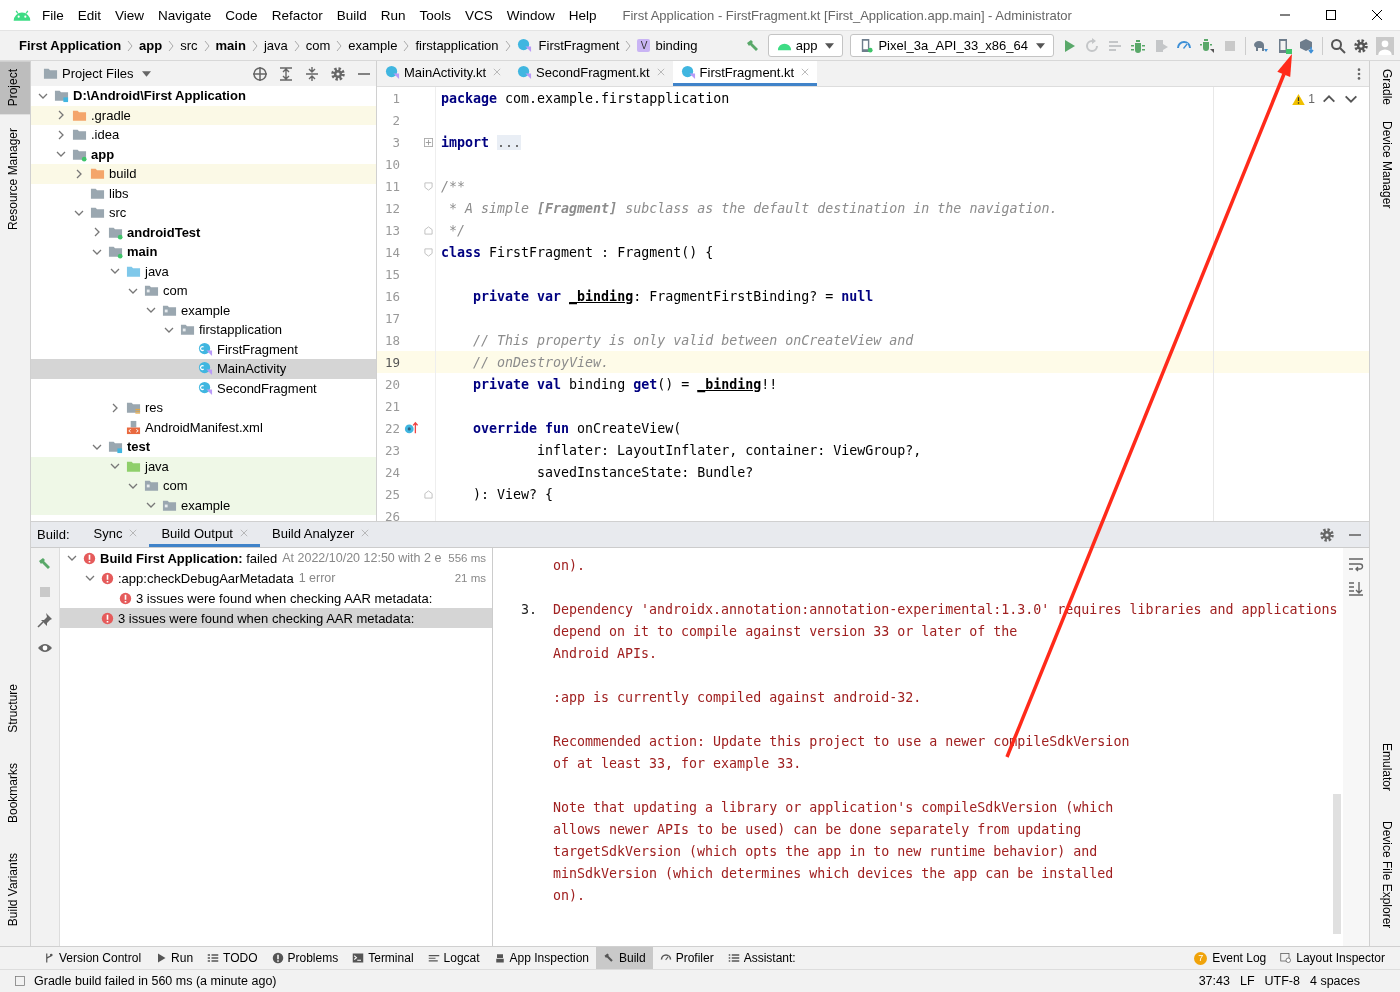 The height and width of the screenshot is (992, 1400). What do you see at coordinates (203, 408) in the screenshot?
I see `tree-item: res` at bounding box center [203, 408].